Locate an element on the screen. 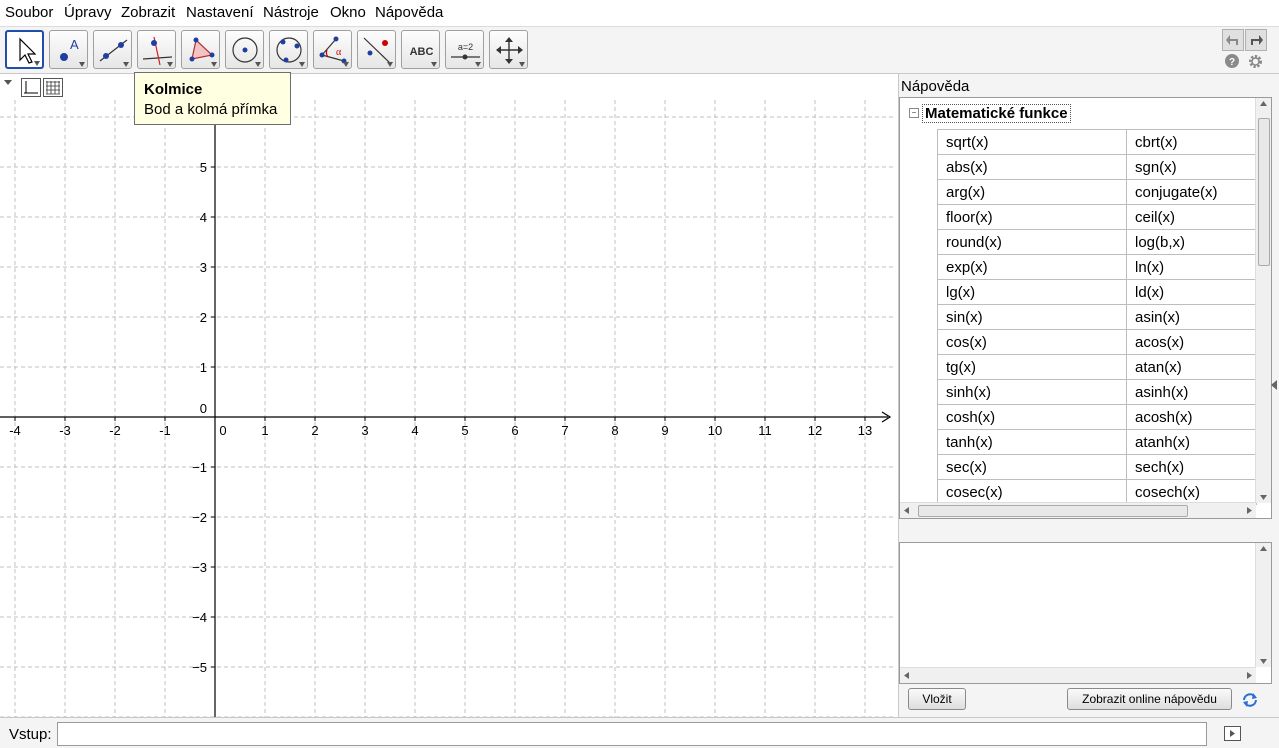 The height and width of the screenshot is (748, 1279). collapse-icon: − is located at coordinates (914, 113).